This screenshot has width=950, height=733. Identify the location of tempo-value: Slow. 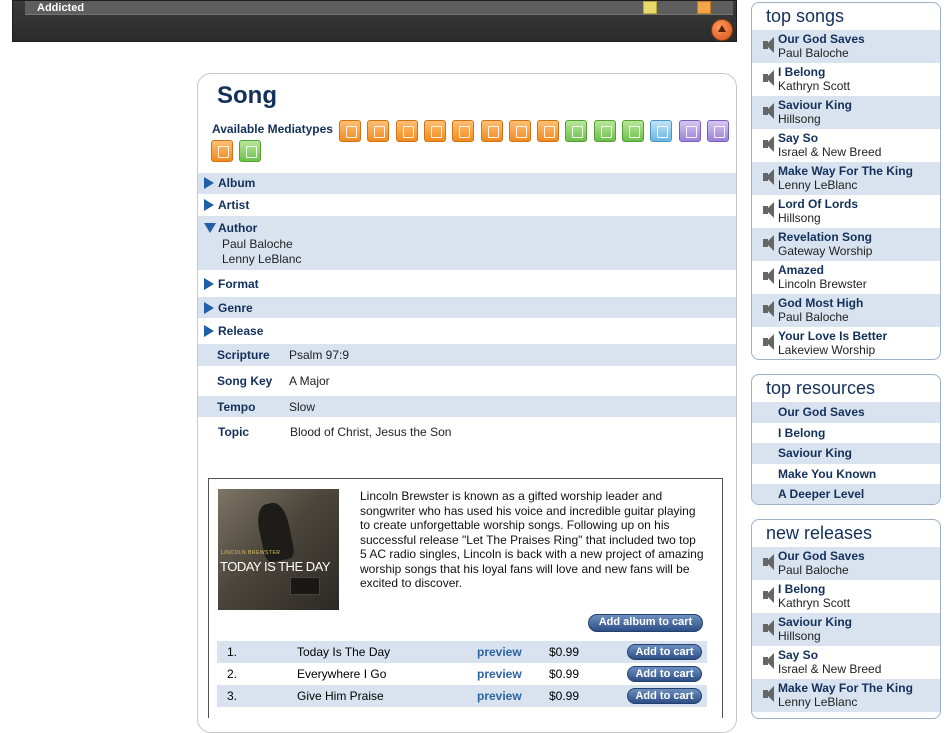
(302, 407).